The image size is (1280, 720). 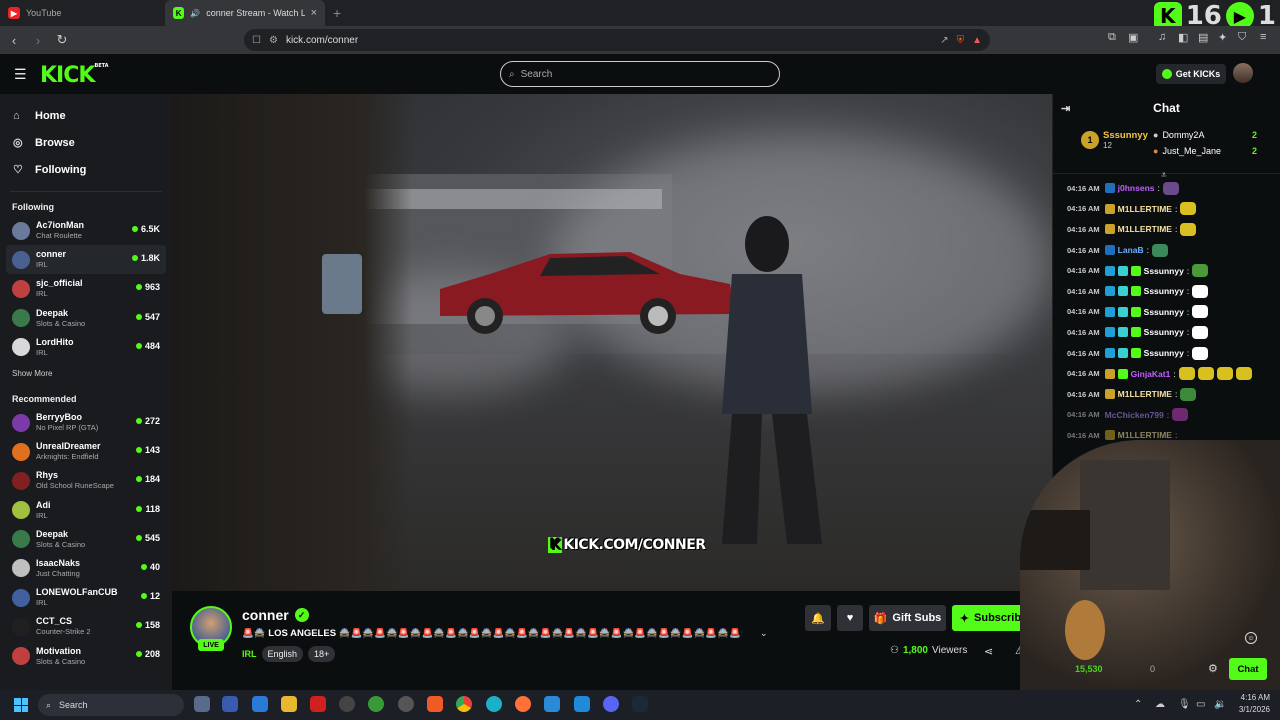 I want to click on chat-send-button: Chat, so click(x=1248, y=669).